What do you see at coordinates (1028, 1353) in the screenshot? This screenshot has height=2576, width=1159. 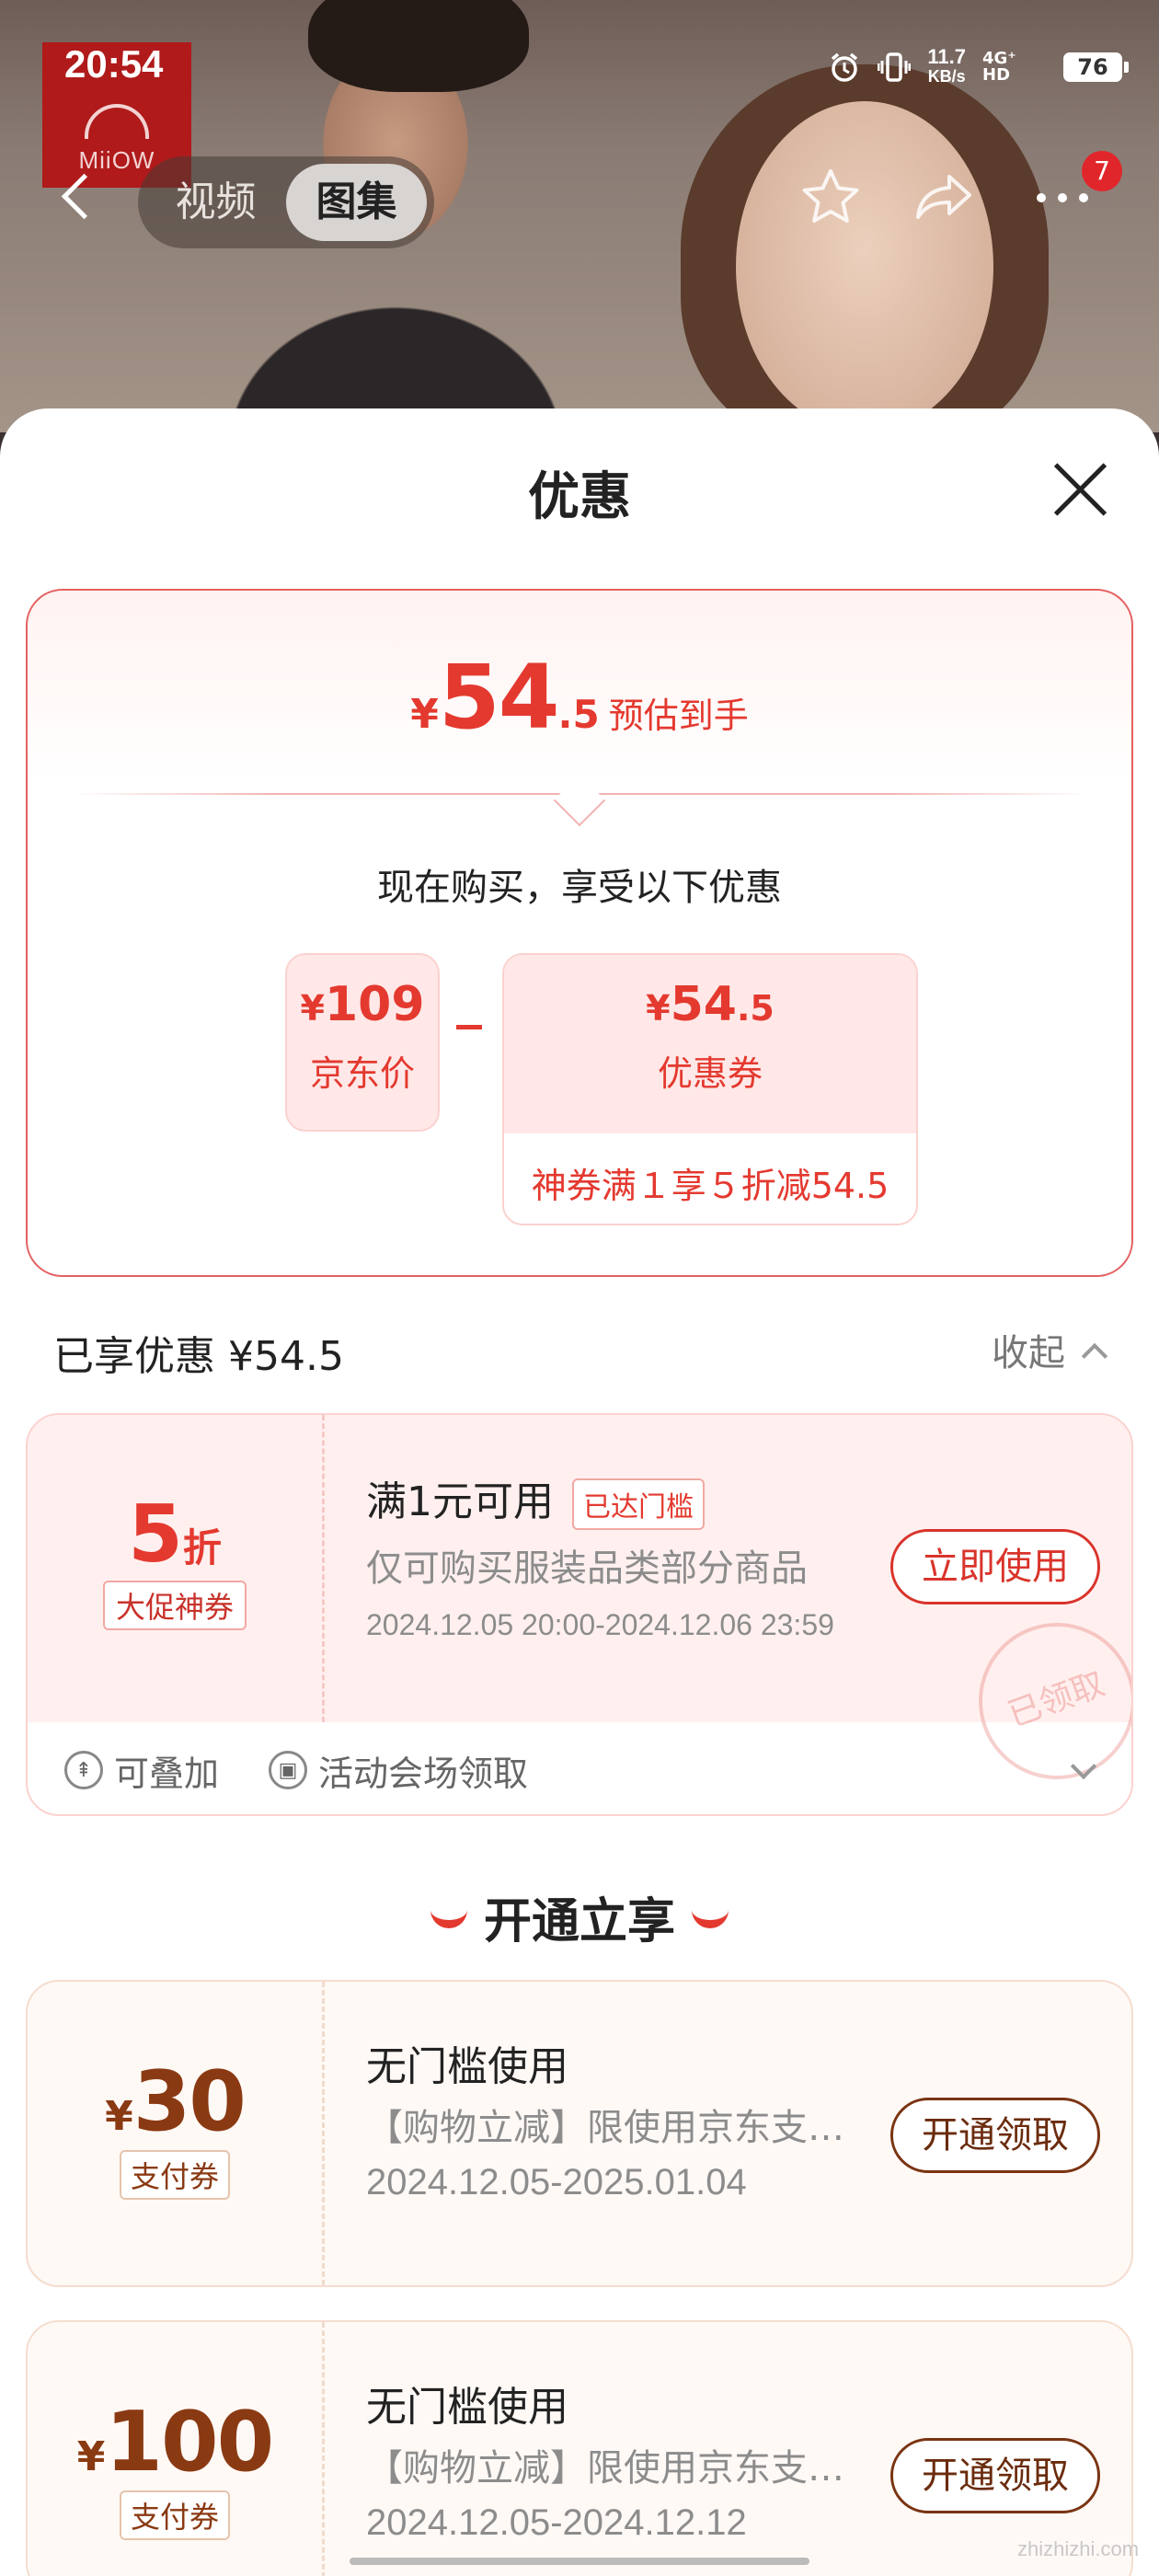 I see `collapse-label: 收起` at bounding box center [1028, 1353].